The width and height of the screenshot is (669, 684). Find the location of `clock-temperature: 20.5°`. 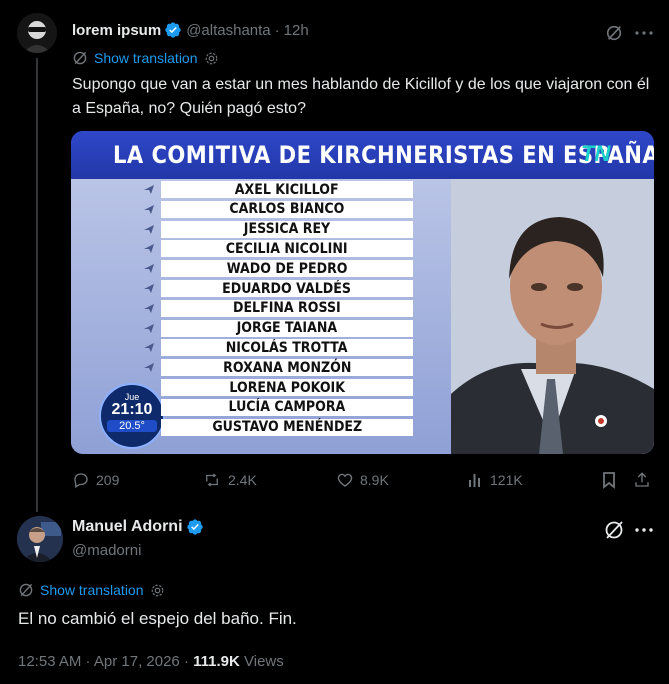

clock-temperature: 20.5° is located at coordinates (132, 426).